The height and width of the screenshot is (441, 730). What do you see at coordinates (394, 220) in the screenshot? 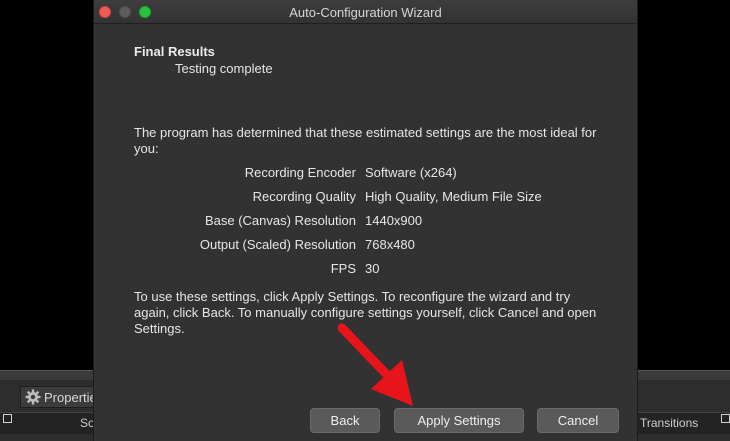
I see `setting-value: 1440x900` at bounding box center [394, 220].